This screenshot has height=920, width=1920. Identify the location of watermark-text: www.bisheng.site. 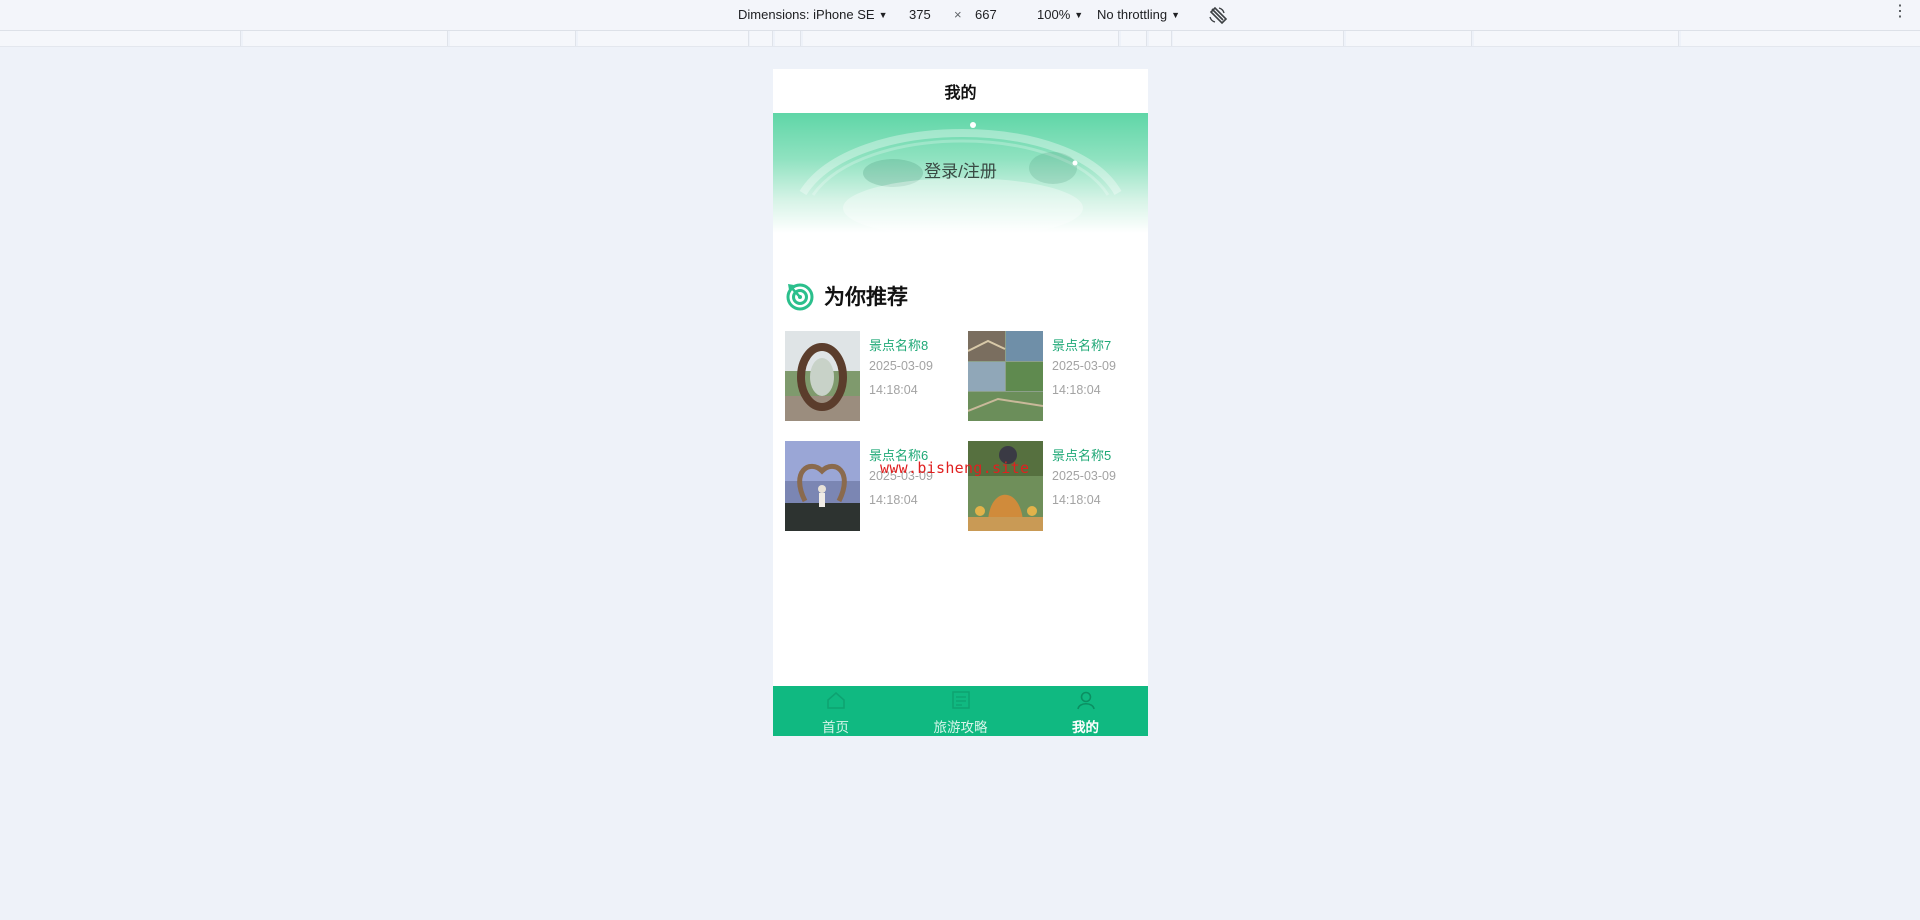
(955, 468).